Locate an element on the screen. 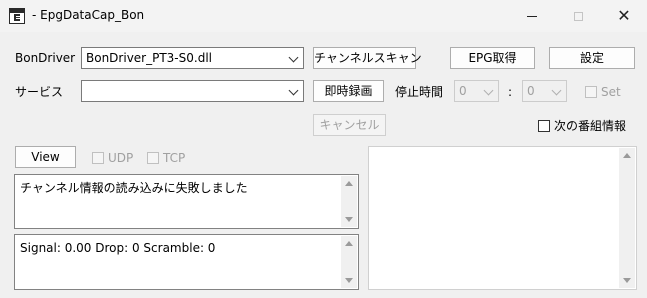  bondriver-select: BonDriver_PT3-S0.dll is located at coordinates (192, 58).